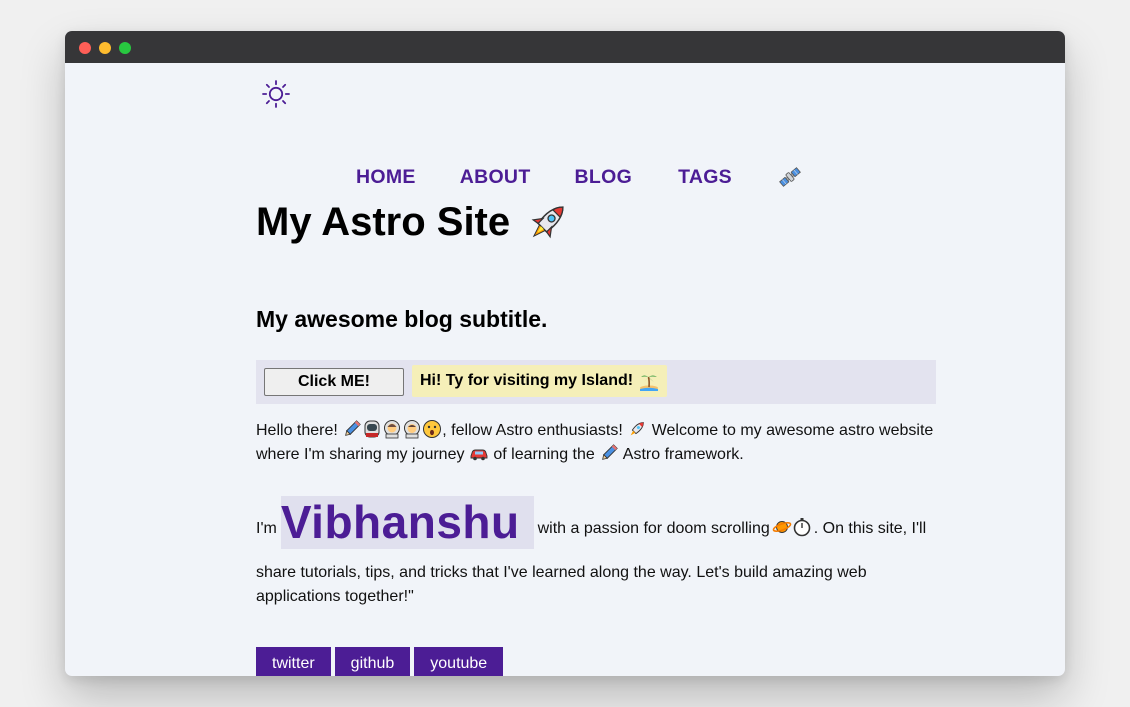 This screenshot has height=707, width=1130. What do you see at coordinates (386, 177) in the screenshot?
I see `nav-link-home: HOME` at bounding box center [386, 177].